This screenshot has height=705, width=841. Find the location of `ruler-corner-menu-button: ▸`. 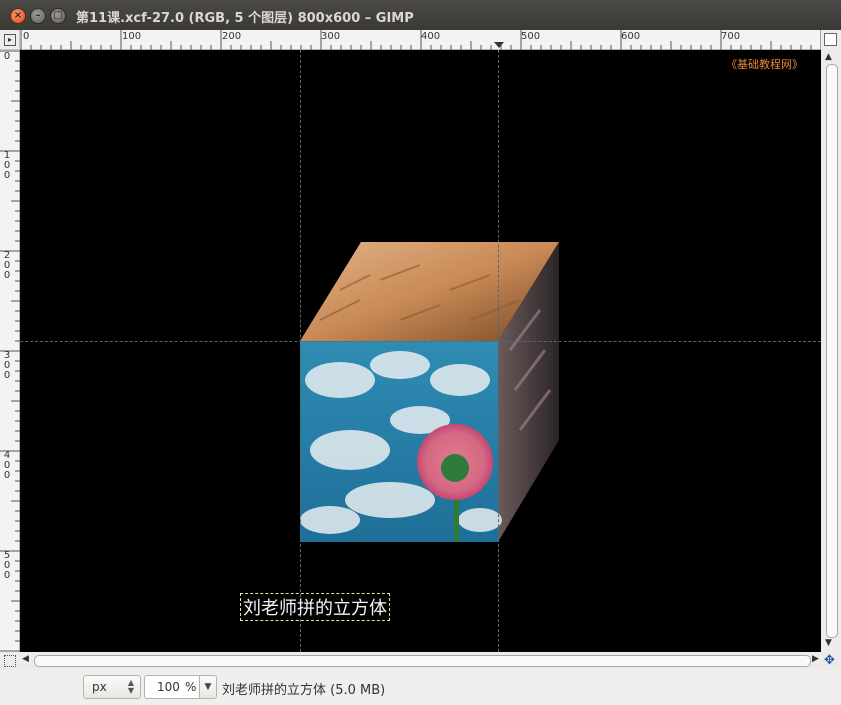

ruler-corner-menu-button: ▸ is located at coordinates (10, 40).